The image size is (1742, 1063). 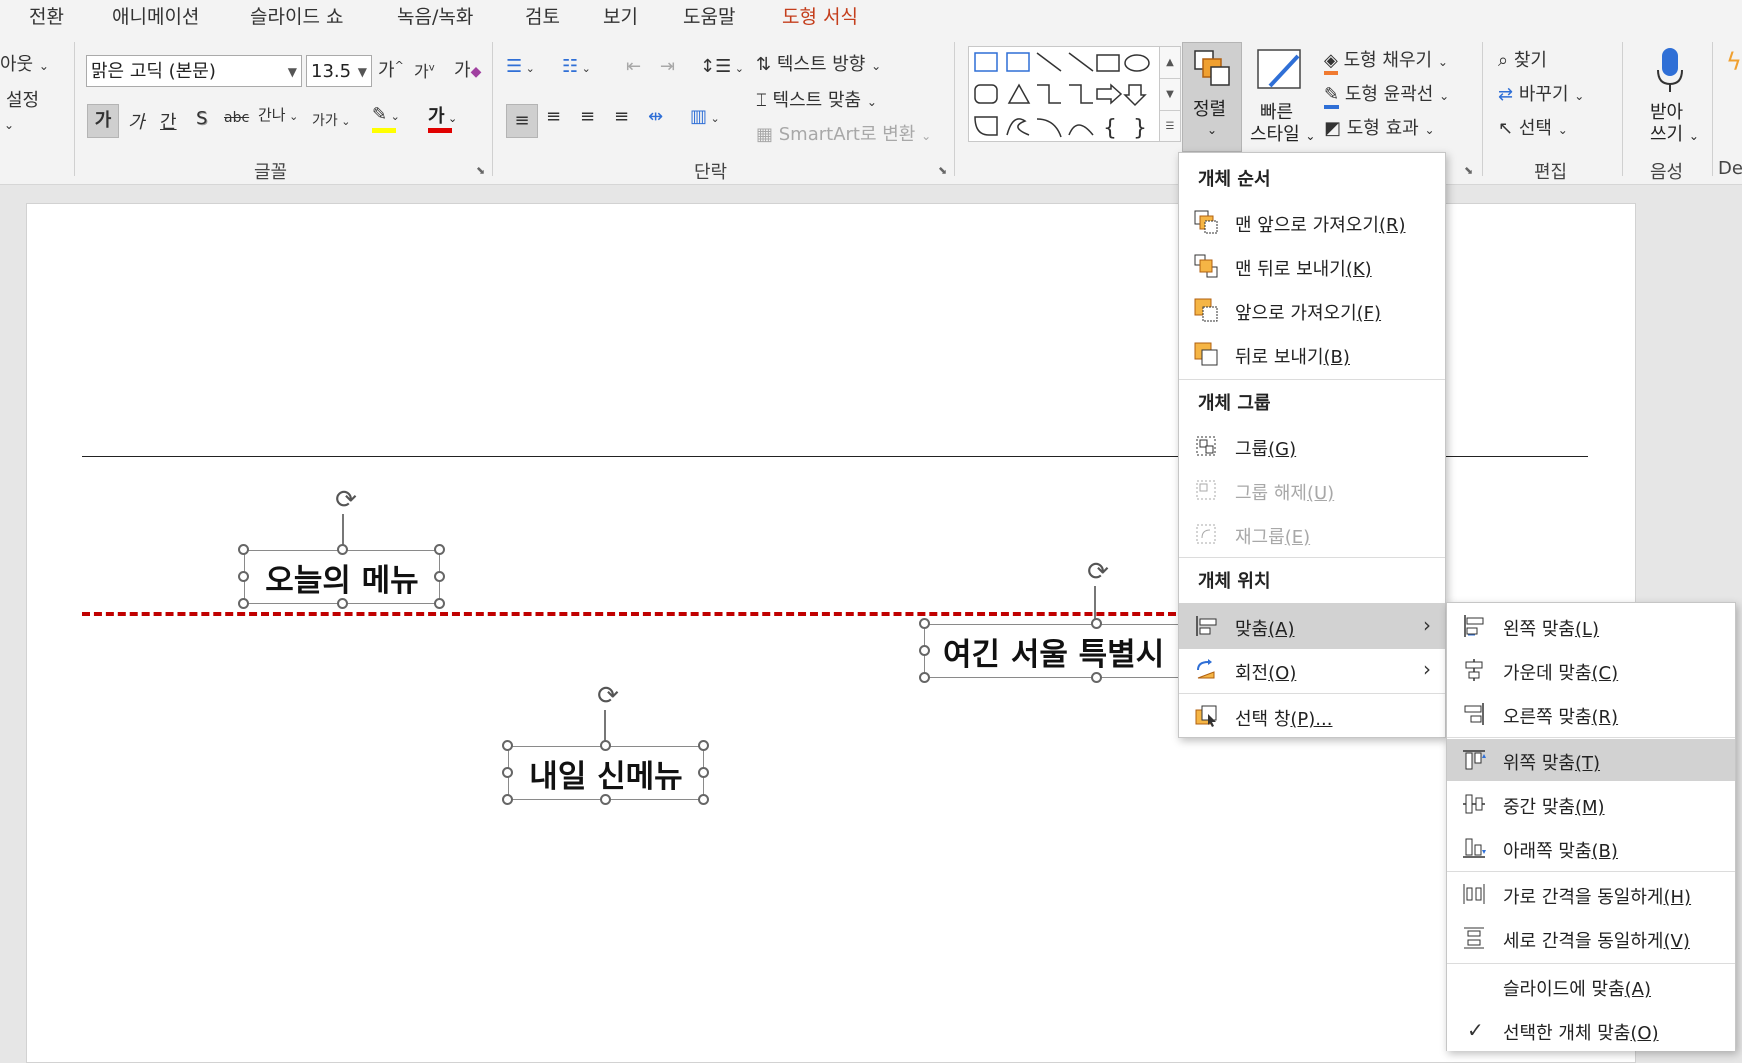 What do you see at coordinates (1312, 354) in the screenshot?
I see `menu-item-send-backward: 뒤로 보내기(B)` at bounding box center [1312, 354].